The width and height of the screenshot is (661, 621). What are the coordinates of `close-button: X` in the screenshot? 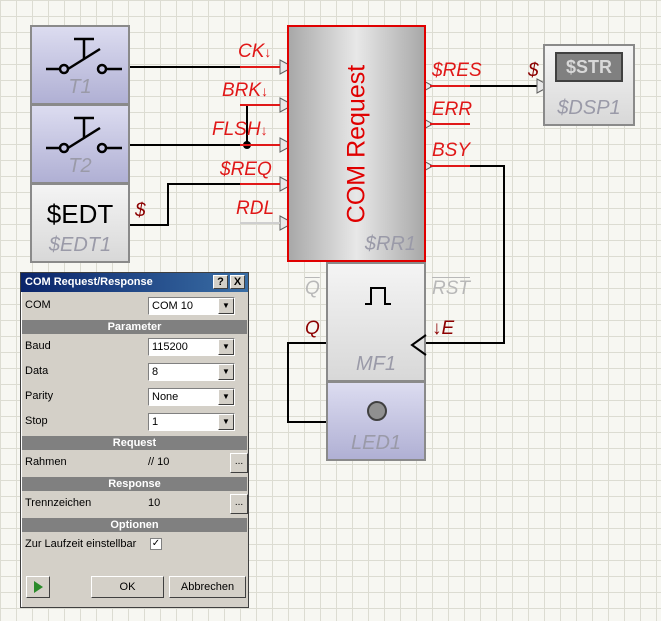 It's located at (237, 282).